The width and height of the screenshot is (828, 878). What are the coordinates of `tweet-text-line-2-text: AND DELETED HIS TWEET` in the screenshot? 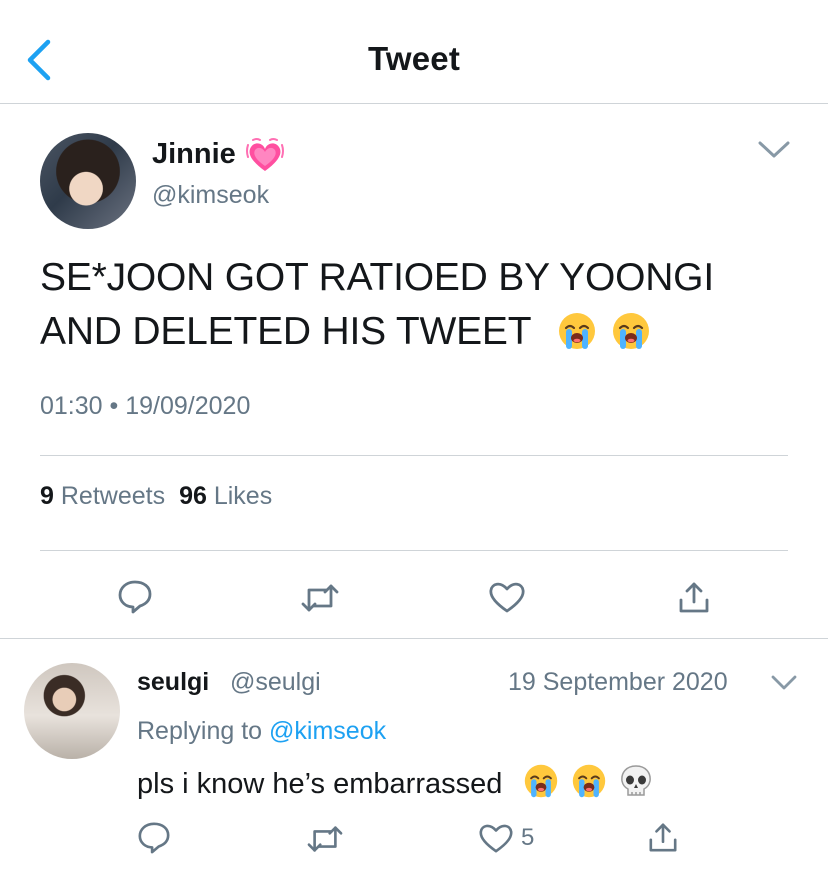 It's located at (286, 331).